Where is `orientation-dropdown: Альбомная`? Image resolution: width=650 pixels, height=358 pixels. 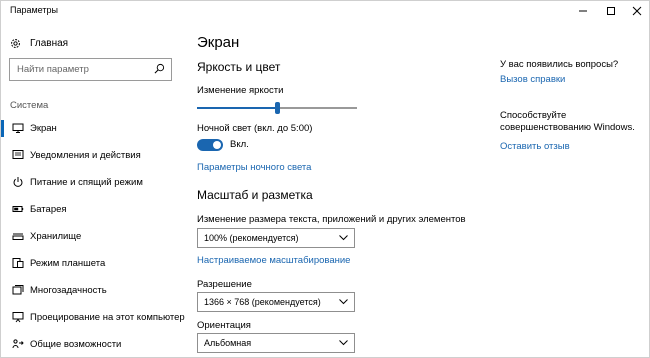 orientation-dropdown: Альбомная is located at coordinates (276, 343).